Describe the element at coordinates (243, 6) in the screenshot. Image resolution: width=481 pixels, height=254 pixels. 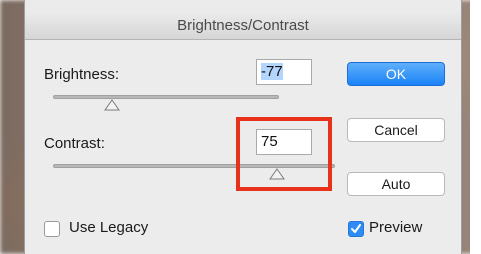
I see `dialog-top-edge` at that location.